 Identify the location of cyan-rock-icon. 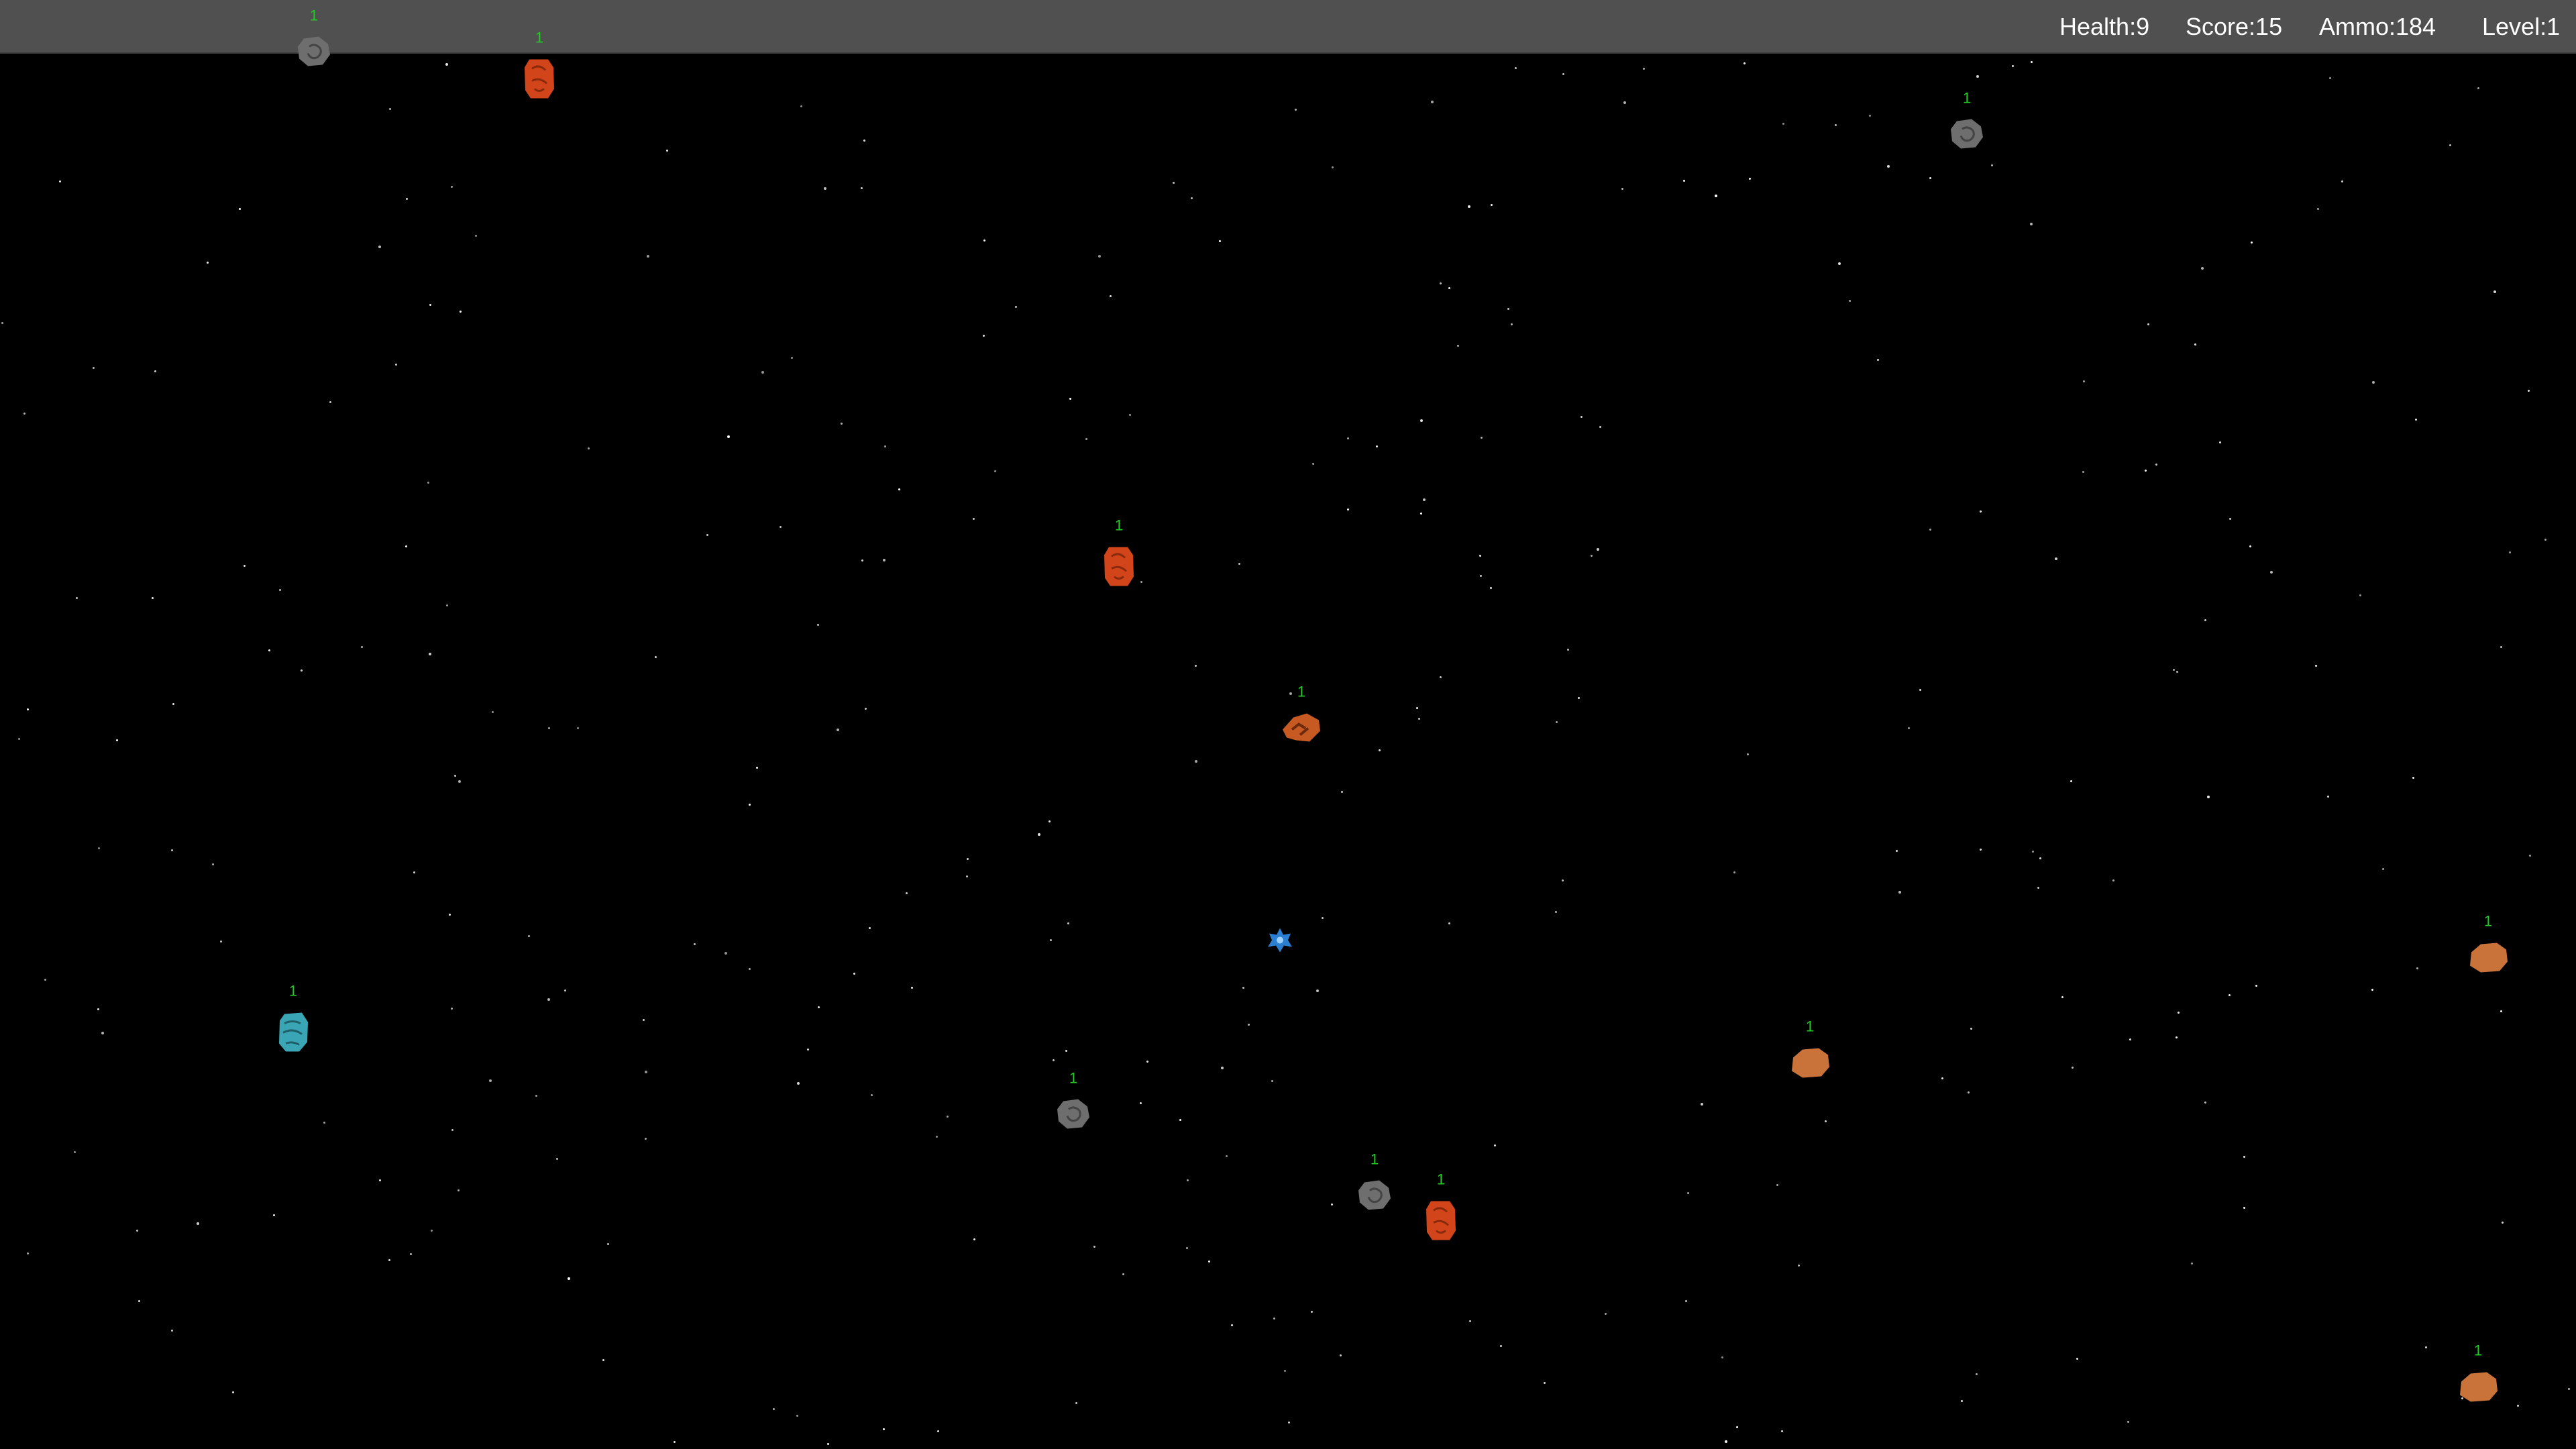
(293, 1032).